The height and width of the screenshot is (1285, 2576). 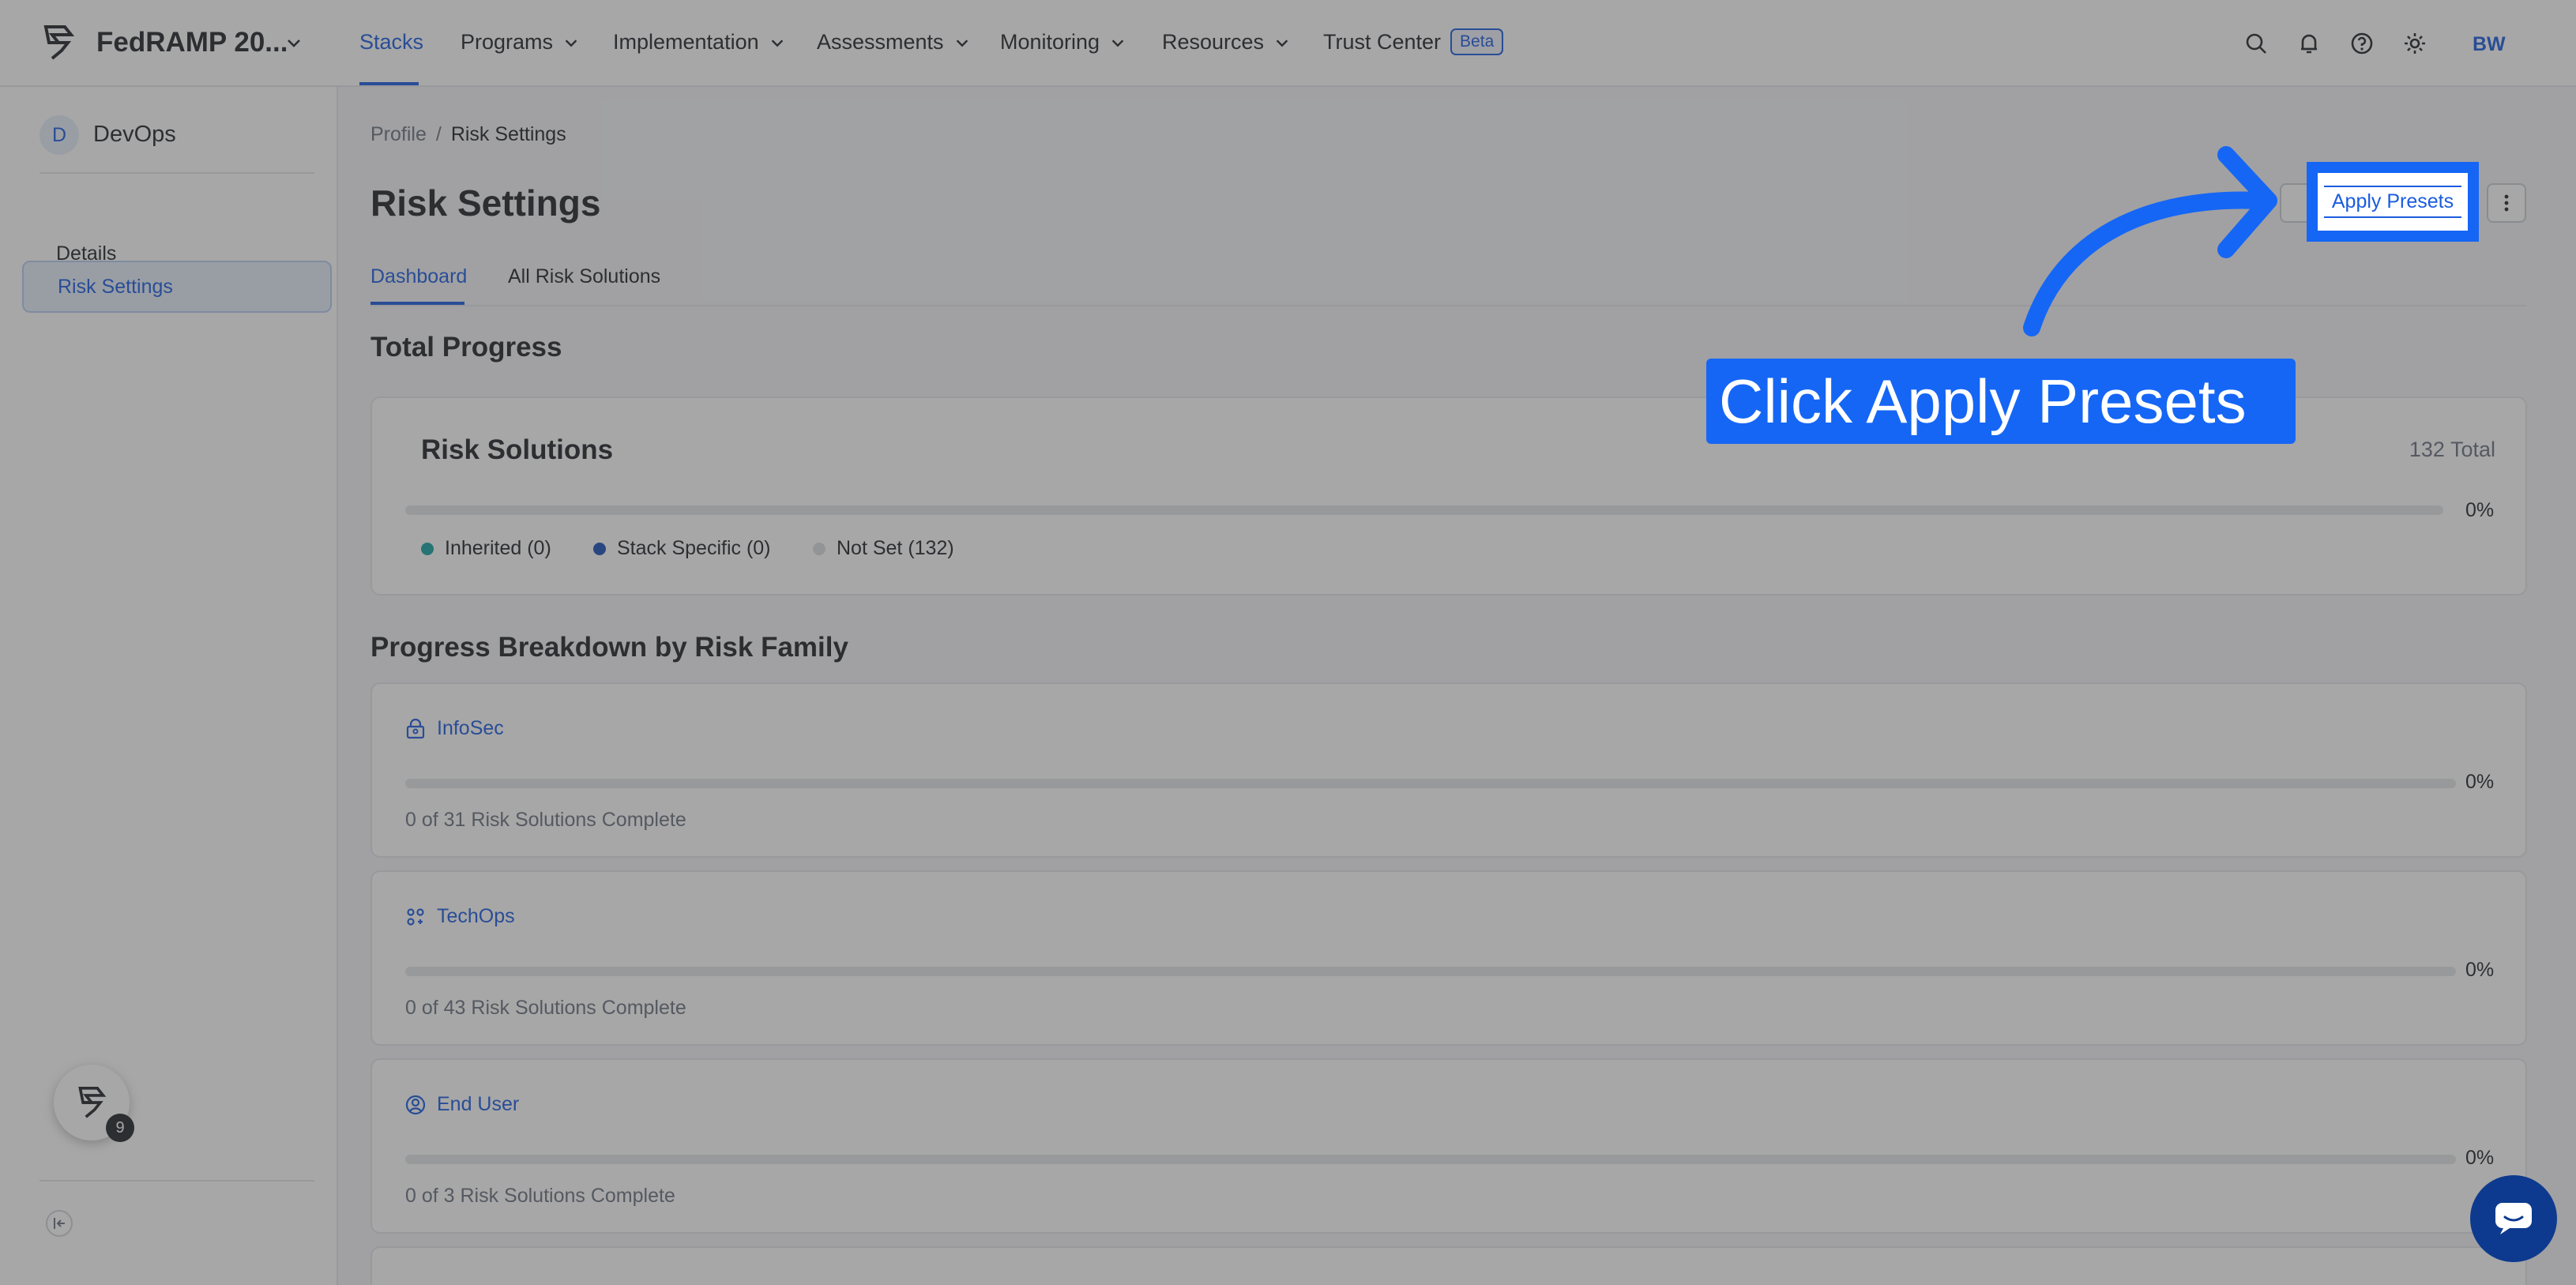 What do you see at coordinates (2001, 401) in the screenshot?
I see `tutorial-callout: Click Apply Presets` at bounding box center [2001, 401].